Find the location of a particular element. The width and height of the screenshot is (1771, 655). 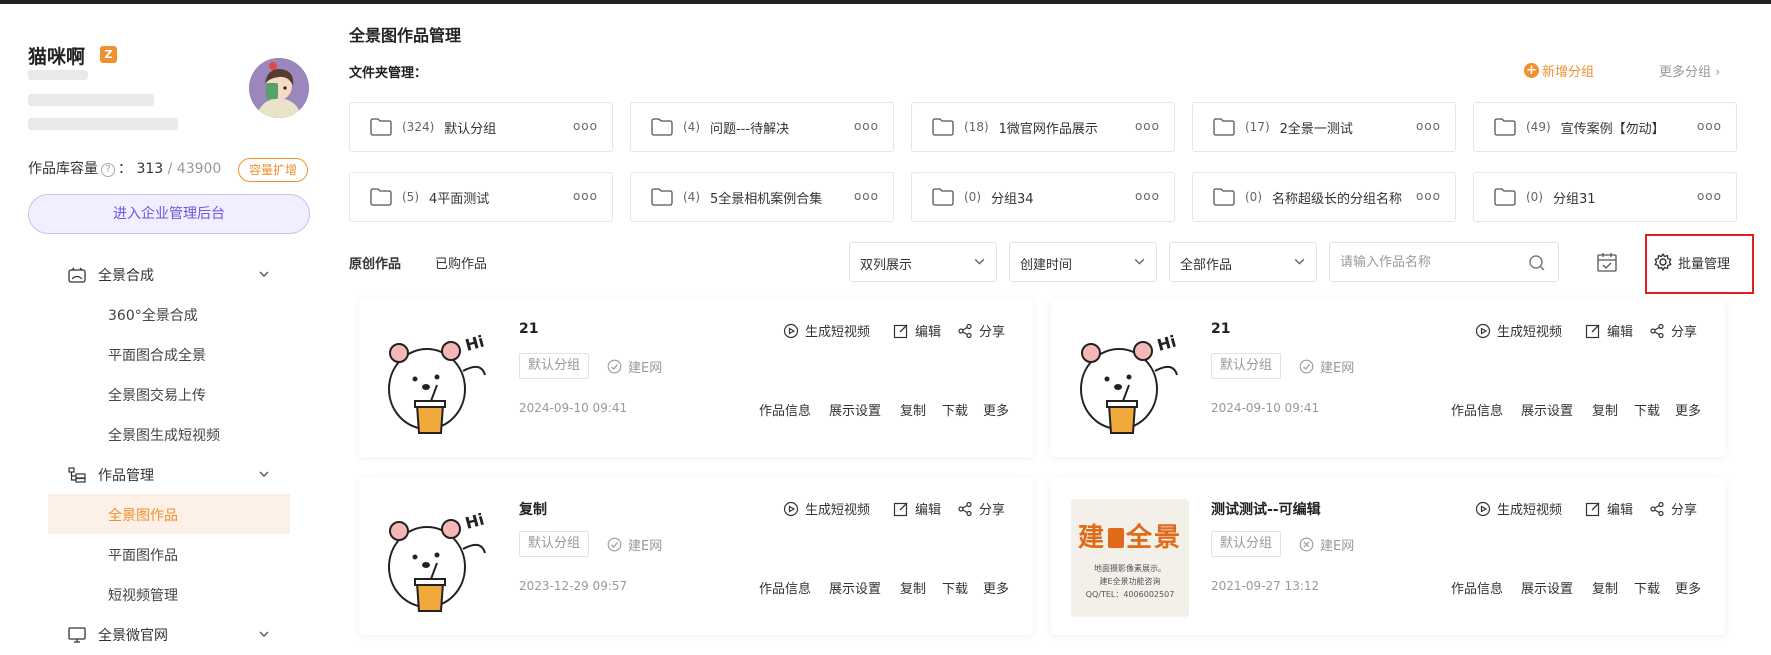

work-date: 2024-09-10 09:41 is located at coordinates (1265, 408).